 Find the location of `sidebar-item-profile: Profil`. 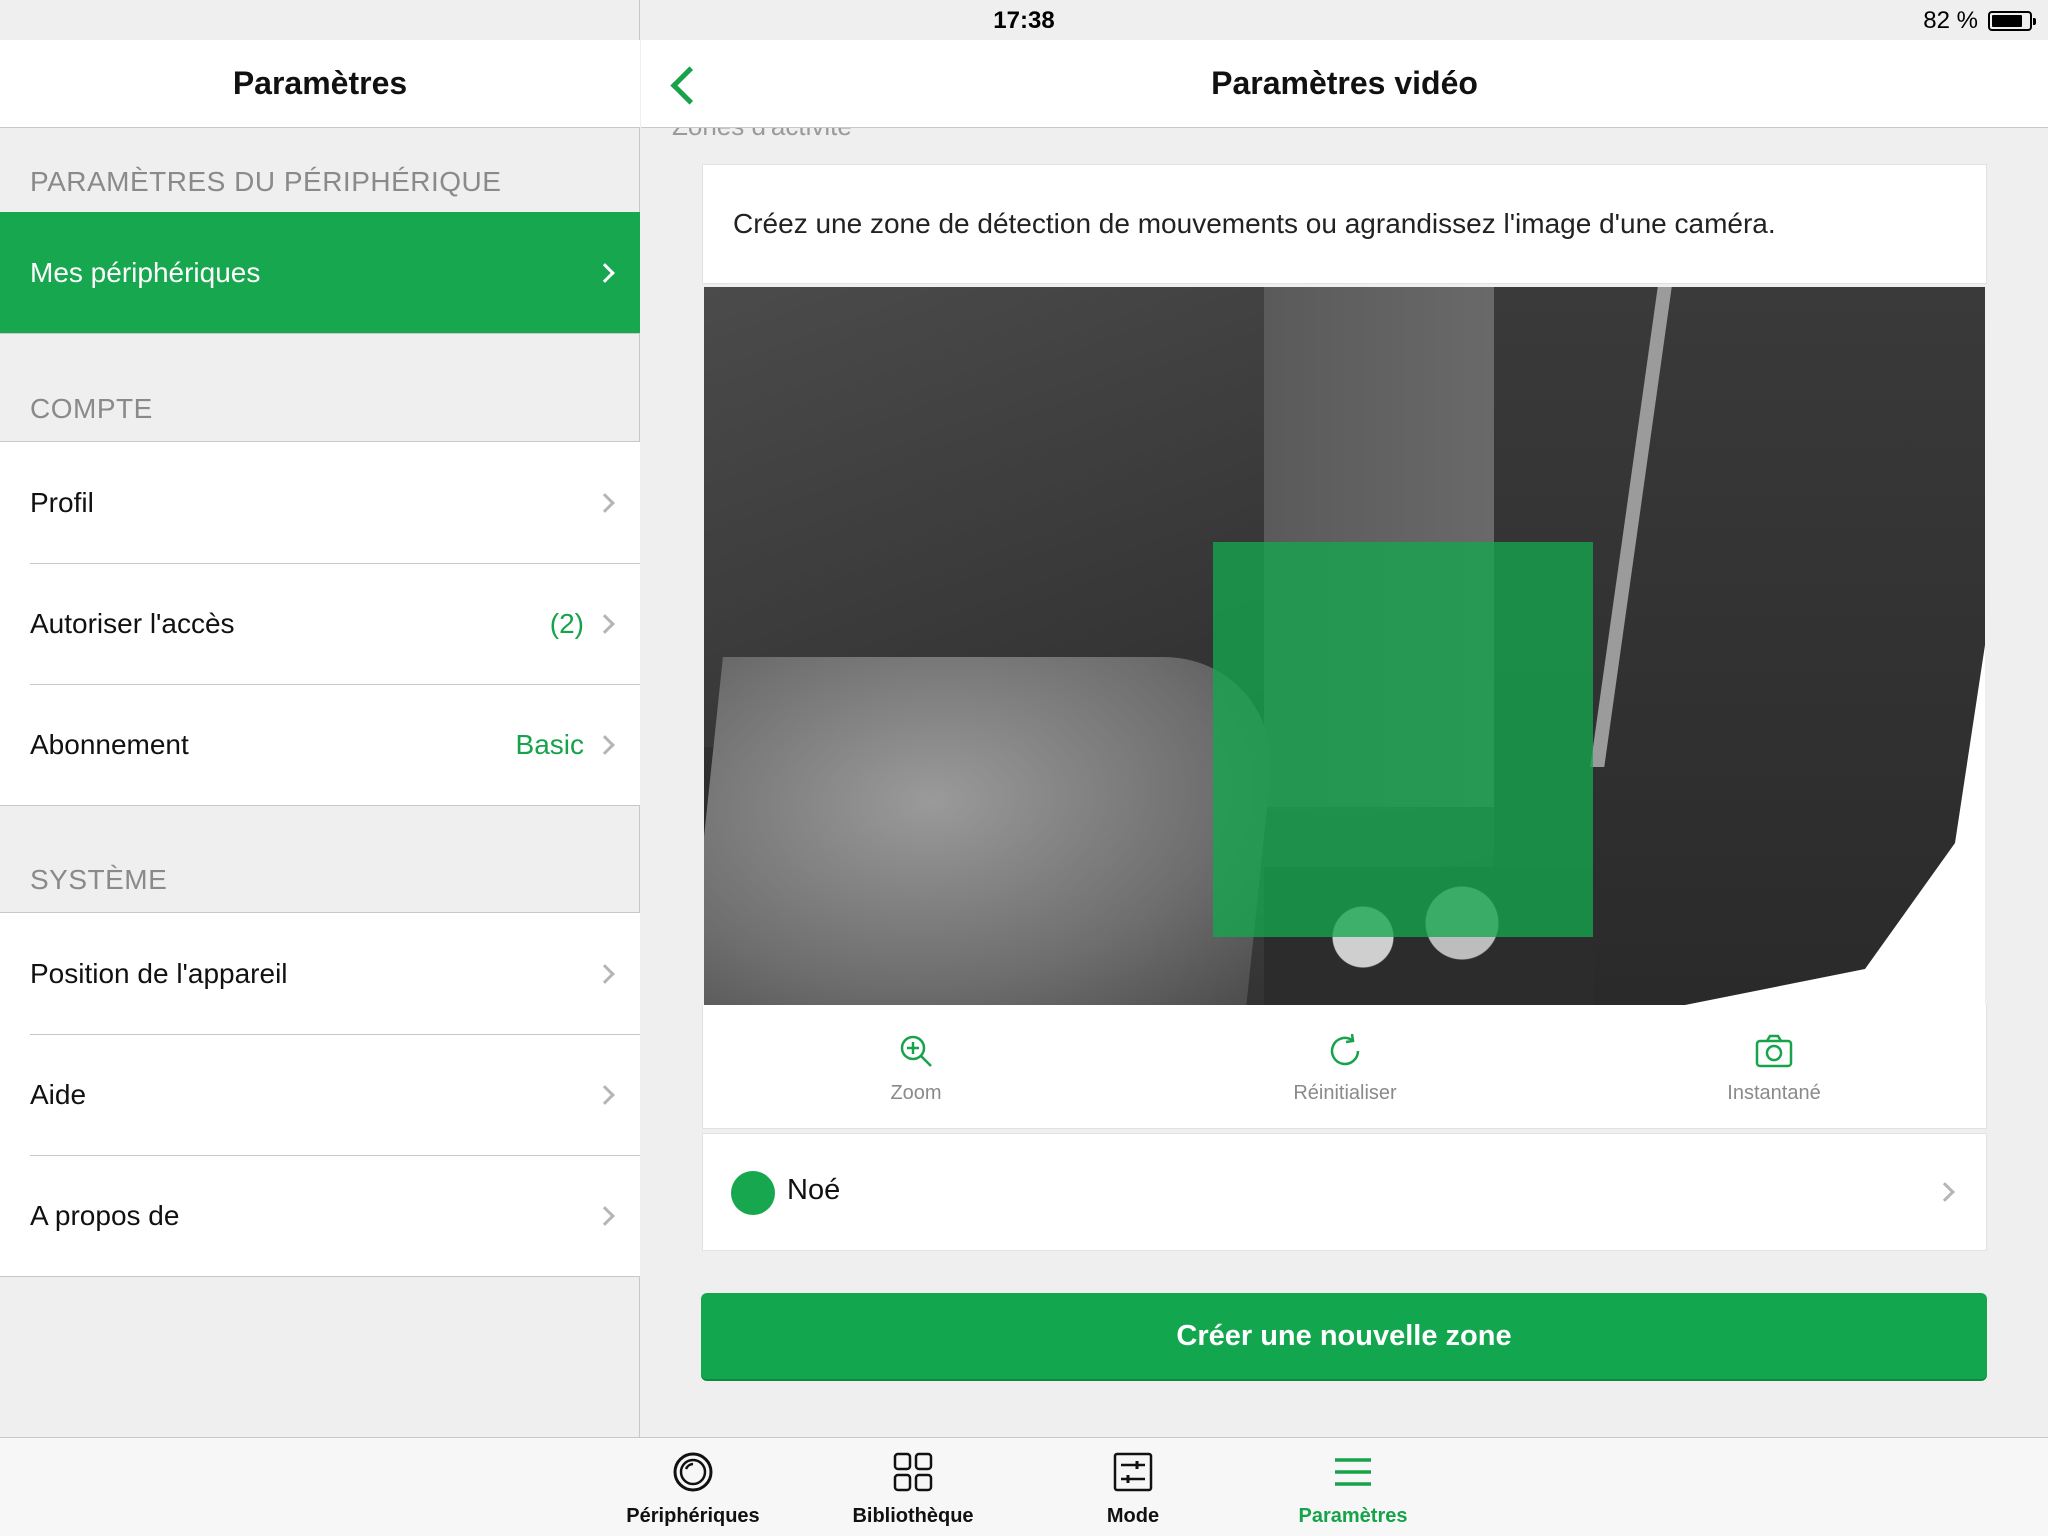

sidebar-item-profile: Profil is located at coordinates (320, 502).